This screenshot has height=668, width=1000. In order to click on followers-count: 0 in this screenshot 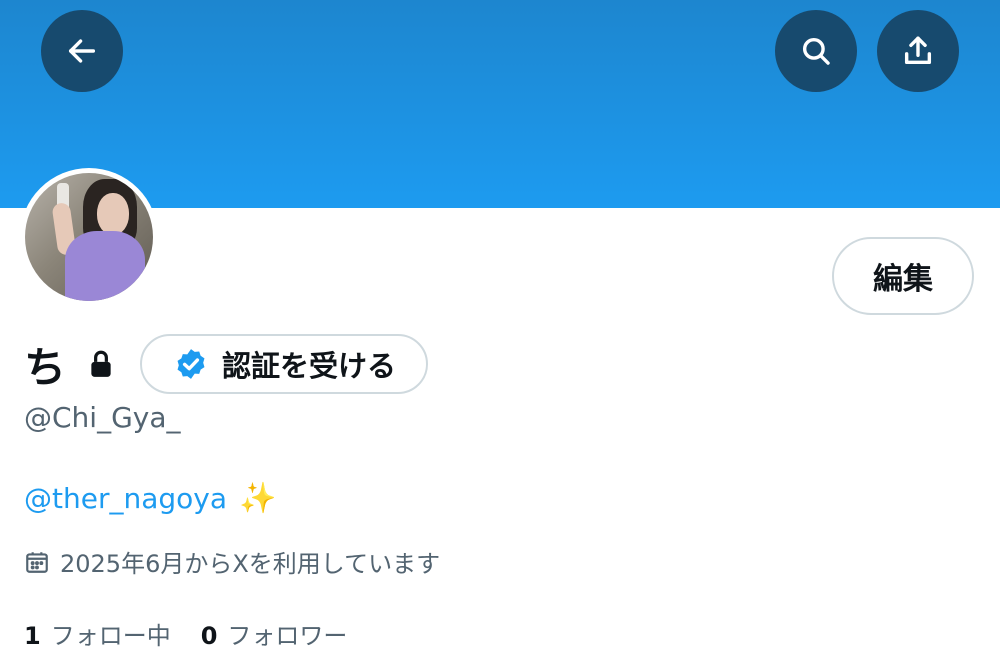, I will do `click(209, 636)`.